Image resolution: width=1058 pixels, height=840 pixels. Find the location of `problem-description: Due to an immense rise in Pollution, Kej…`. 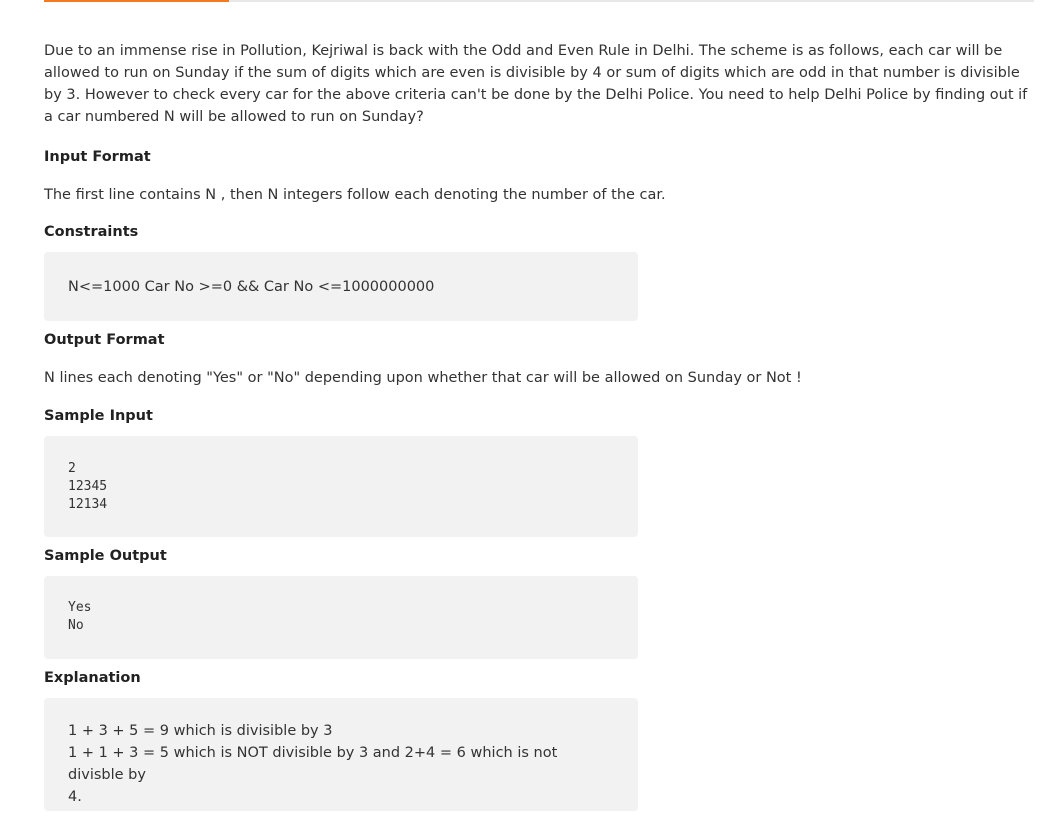

problem-description: Due to an immense rise in Pollution, Kej… is located at coordinates (536, 84).